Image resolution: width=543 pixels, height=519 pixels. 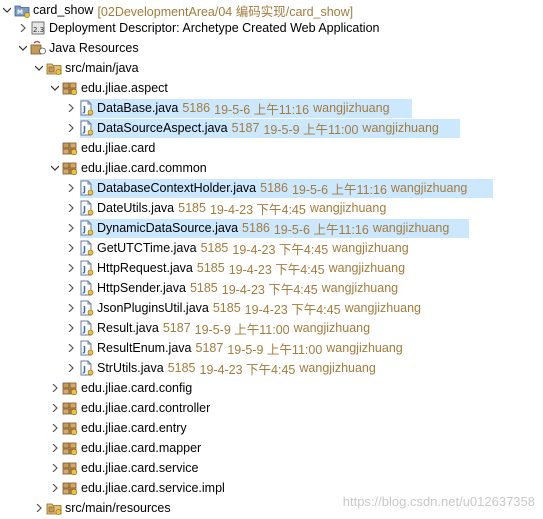 I want to click on package-label: edu.jliae.card.service.impl, so click(x=153, y=488).